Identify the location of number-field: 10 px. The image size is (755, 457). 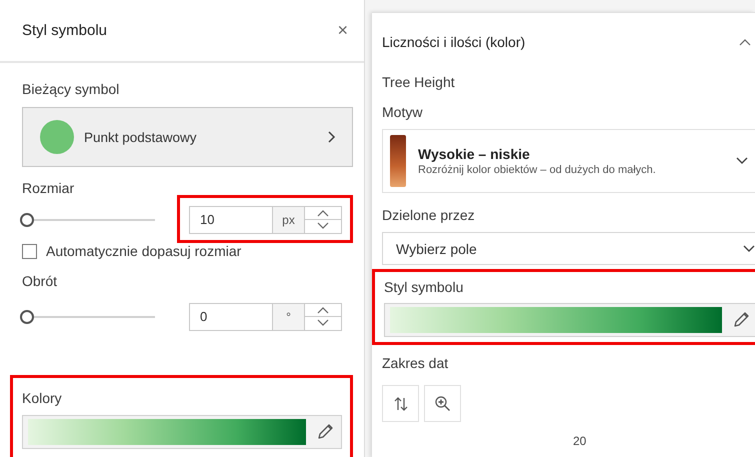
(265, 220).